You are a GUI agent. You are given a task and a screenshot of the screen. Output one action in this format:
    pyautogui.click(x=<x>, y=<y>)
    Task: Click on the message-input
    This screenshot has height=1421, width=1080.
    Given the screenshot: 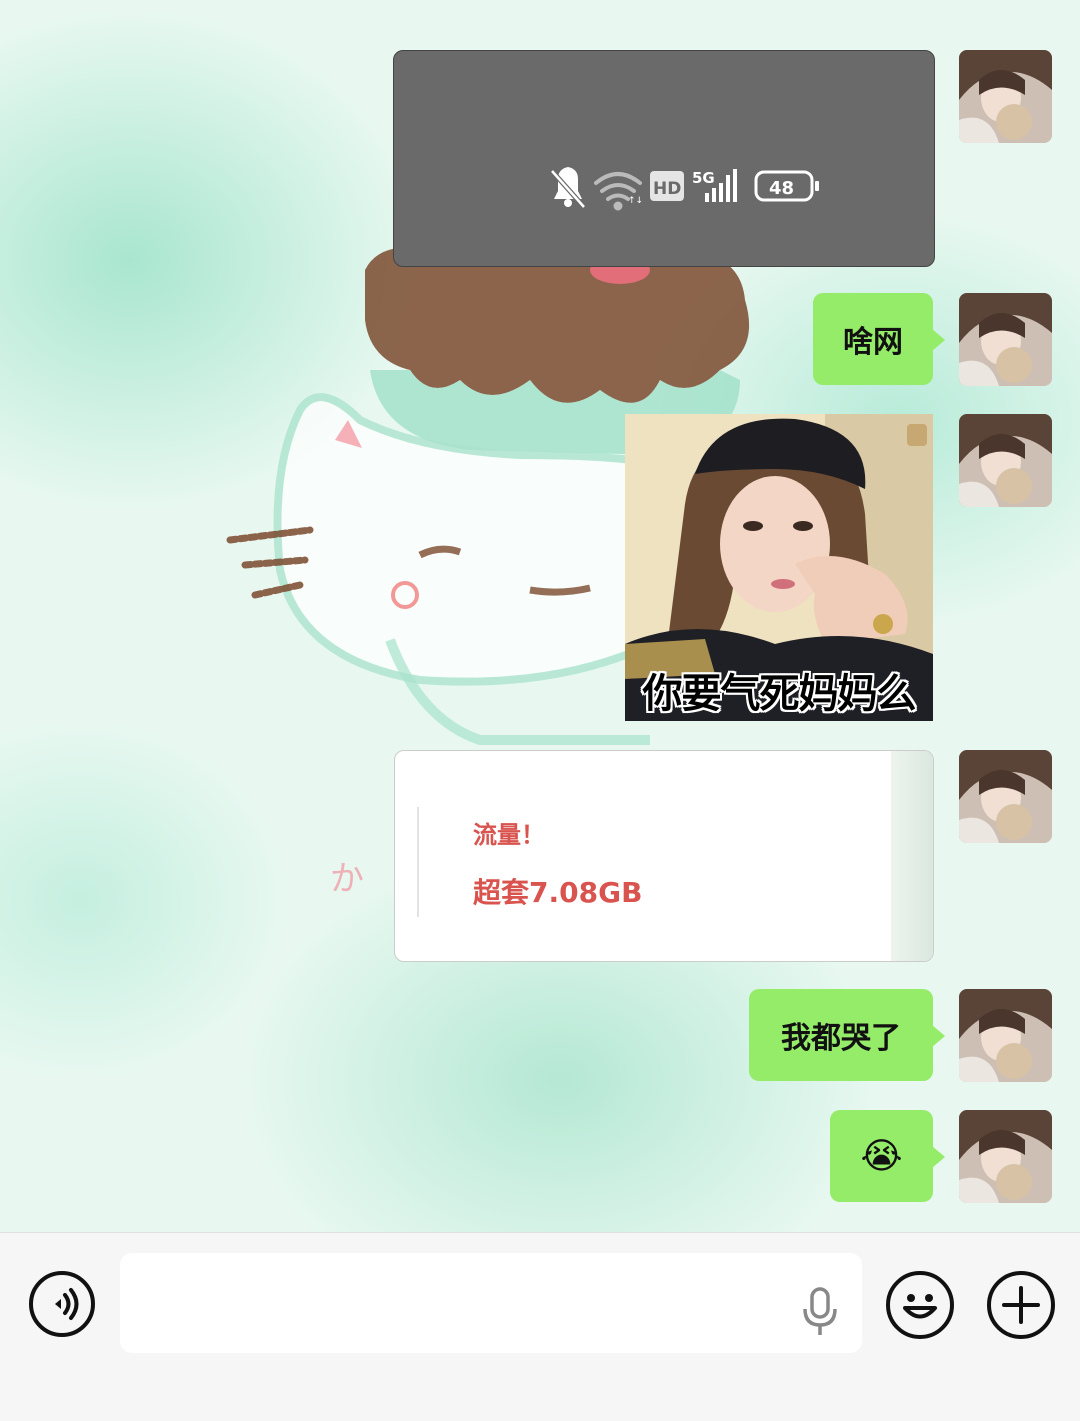 What is the action you would take?
    pyautogui.click(x=491, y=1303)
    